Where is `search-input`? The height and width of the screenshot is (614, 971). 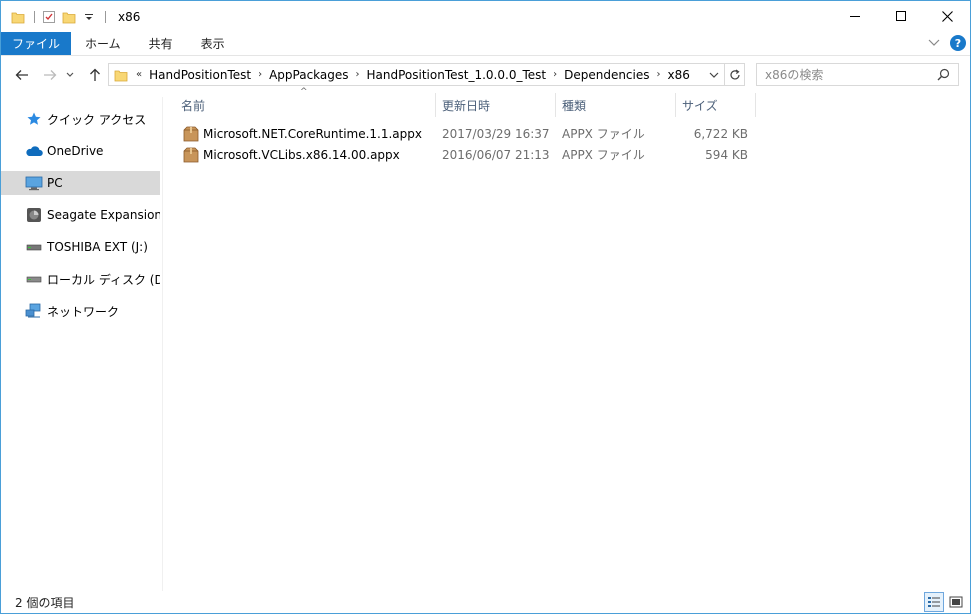 search-input is located at coordinates (842, 74).